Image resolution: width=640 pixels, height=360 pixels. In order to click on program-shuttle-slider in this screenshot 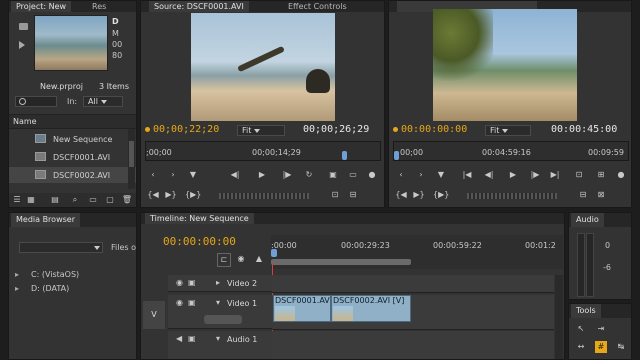, I will do `click(512, 196)`.